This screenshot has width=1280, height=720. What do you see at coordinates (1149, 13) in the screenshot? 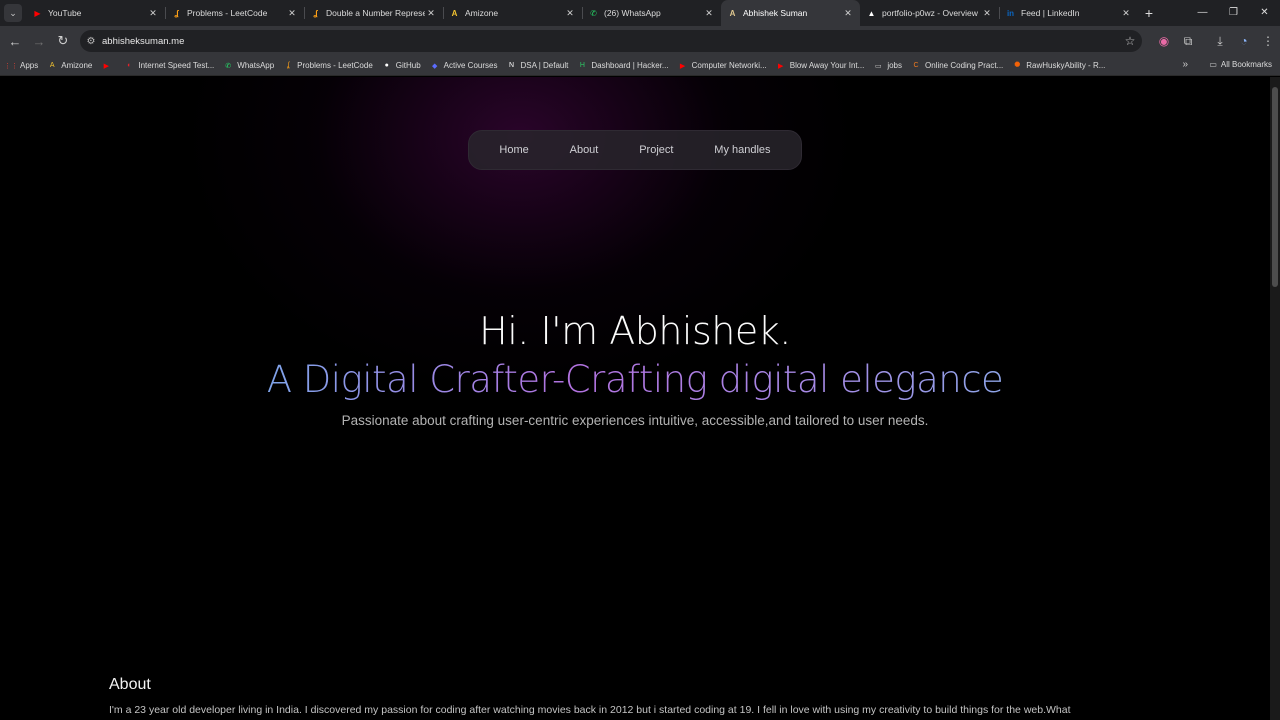
I see `new-tab-button: +` at bounding box center [1149, 13].